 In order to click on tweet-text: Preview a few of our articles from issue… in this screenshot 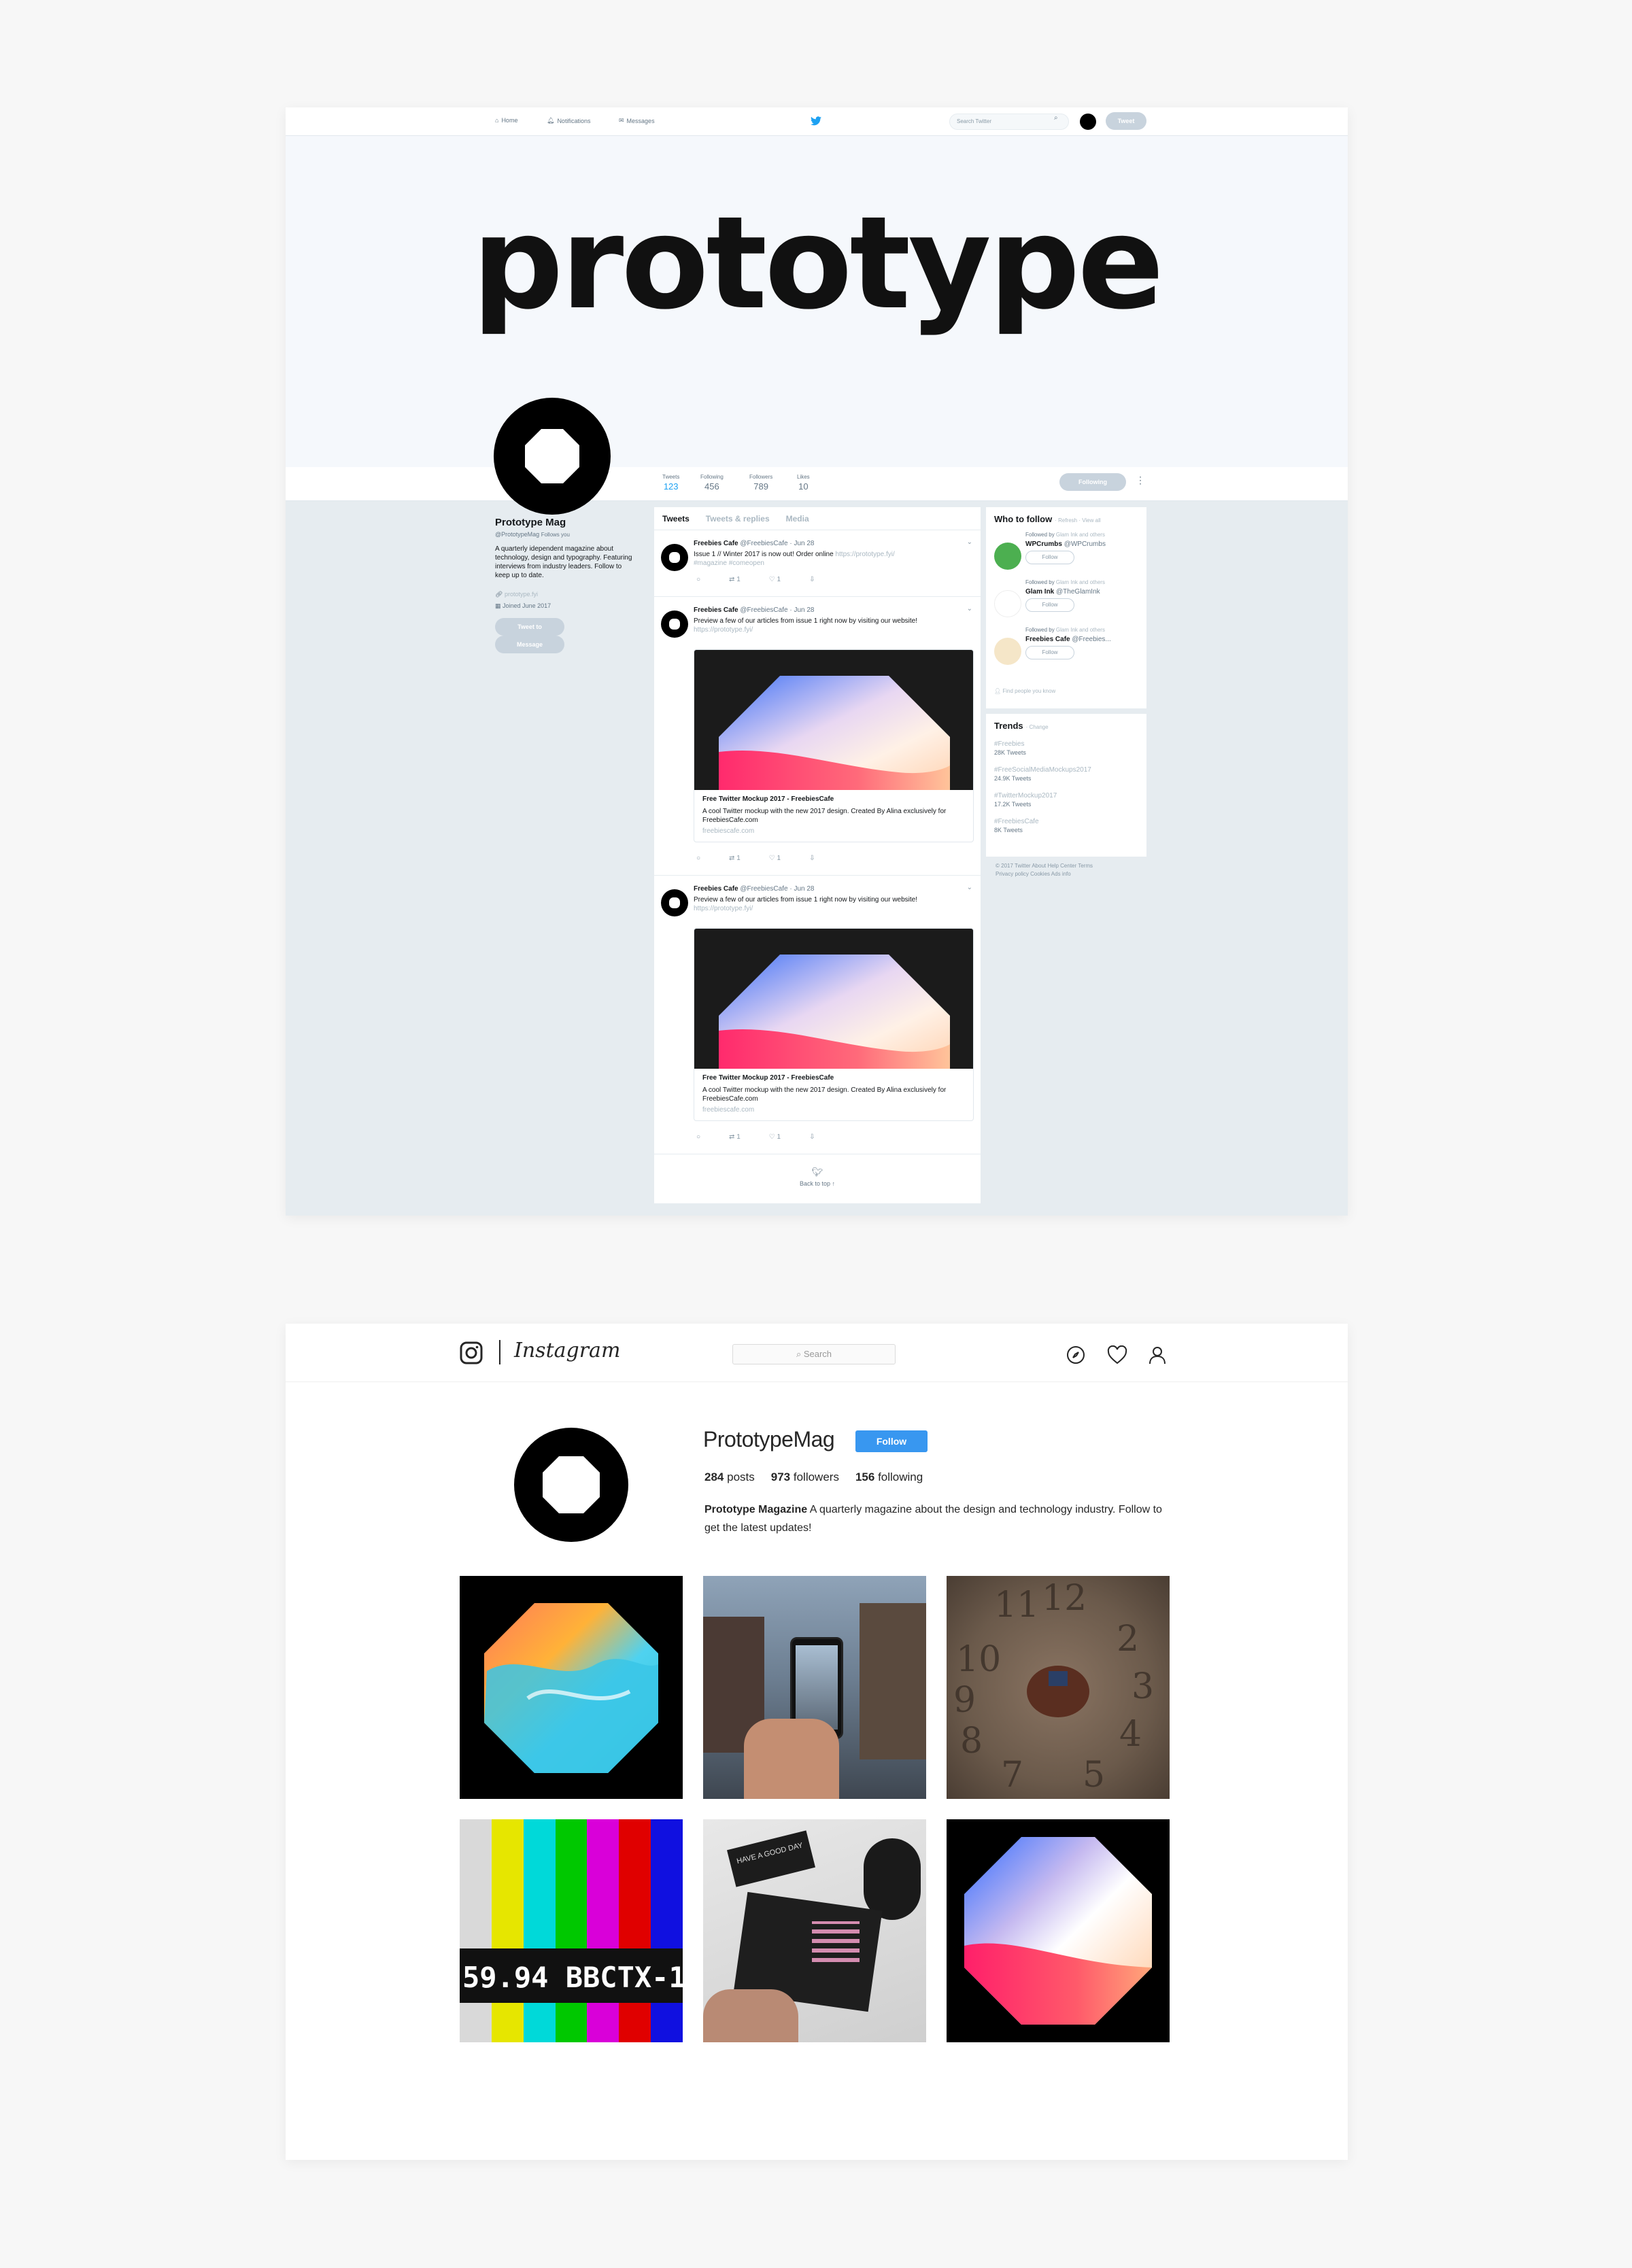, I will do `click(806, 904)`.